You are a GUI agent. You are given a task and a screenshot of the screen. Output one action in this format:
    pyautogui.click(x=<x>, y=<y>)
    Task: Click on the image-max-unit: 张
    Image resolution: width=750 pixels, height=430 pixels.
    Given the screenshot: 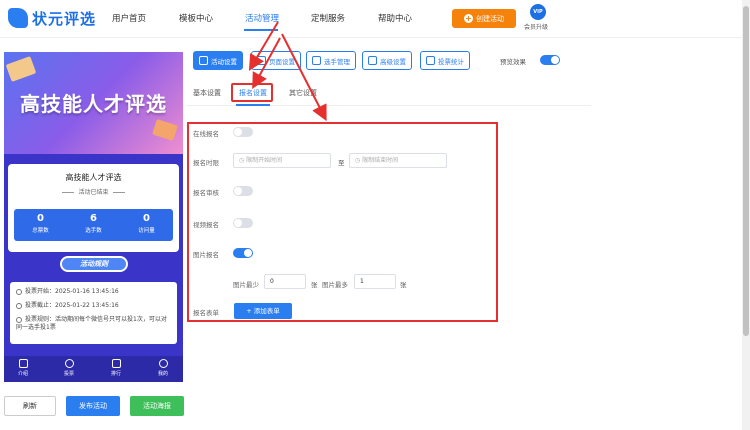 What is the action you would take?
    pyautogui.click(x=403, y=285)
    